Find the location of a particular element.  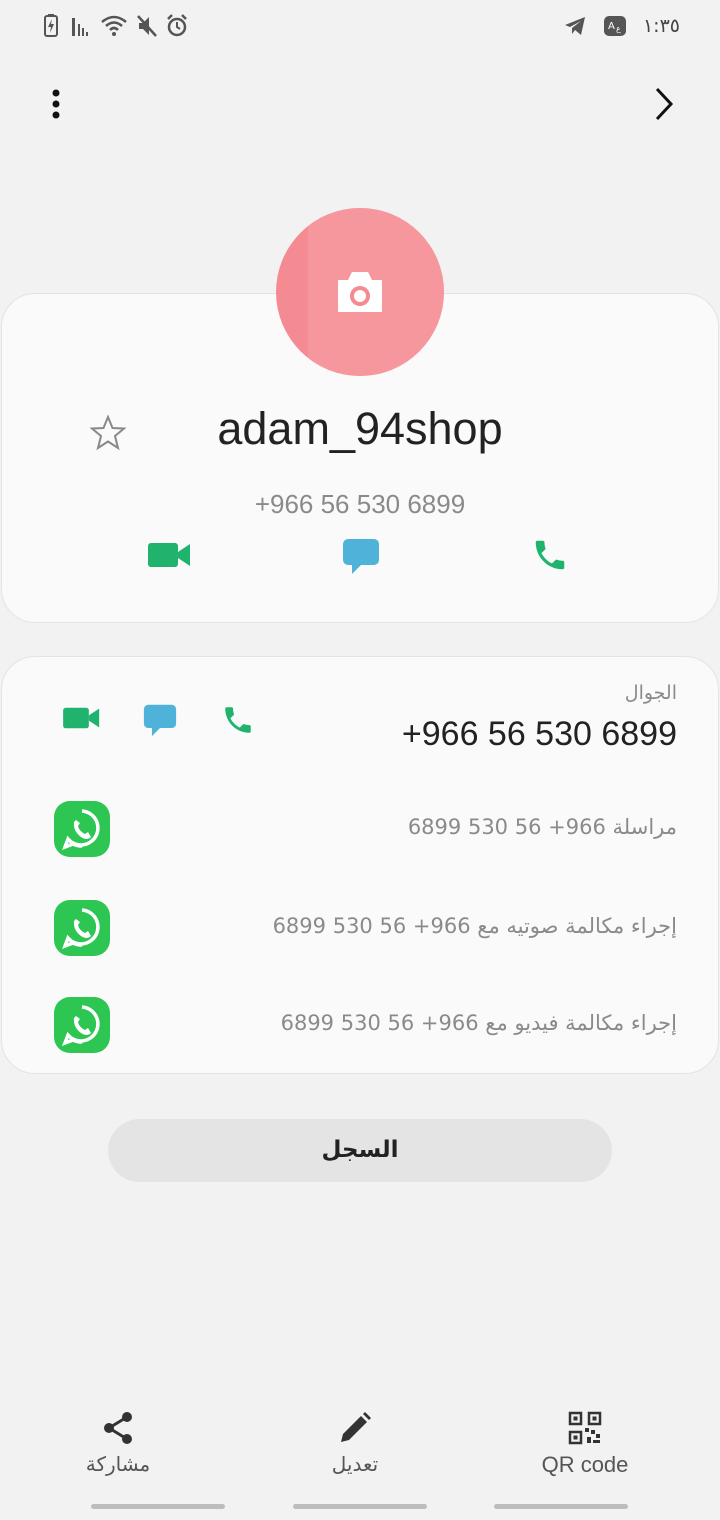

whatsapp-video-call-row: إجراء مكالمة فيديو مع 966+ 56 530 6899 is located at coordinates (360, 1027).